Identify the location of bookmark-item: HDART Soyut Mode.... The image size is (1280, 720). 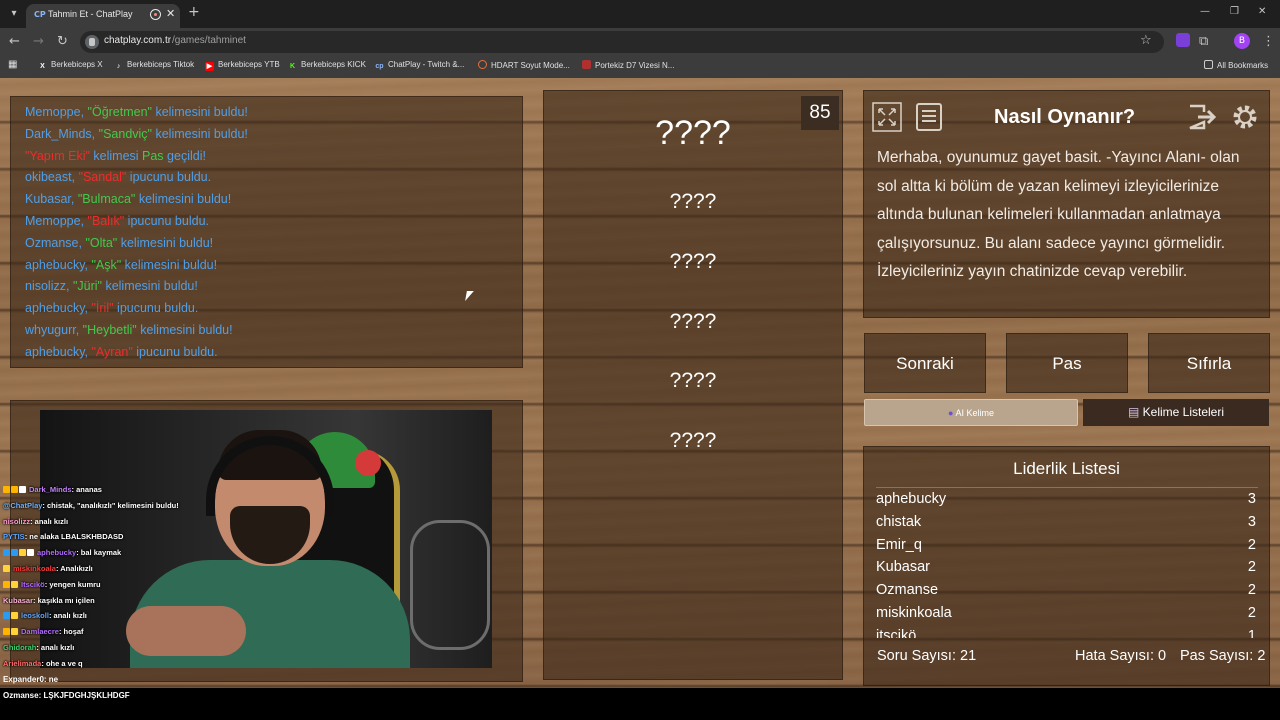
(524, 65).